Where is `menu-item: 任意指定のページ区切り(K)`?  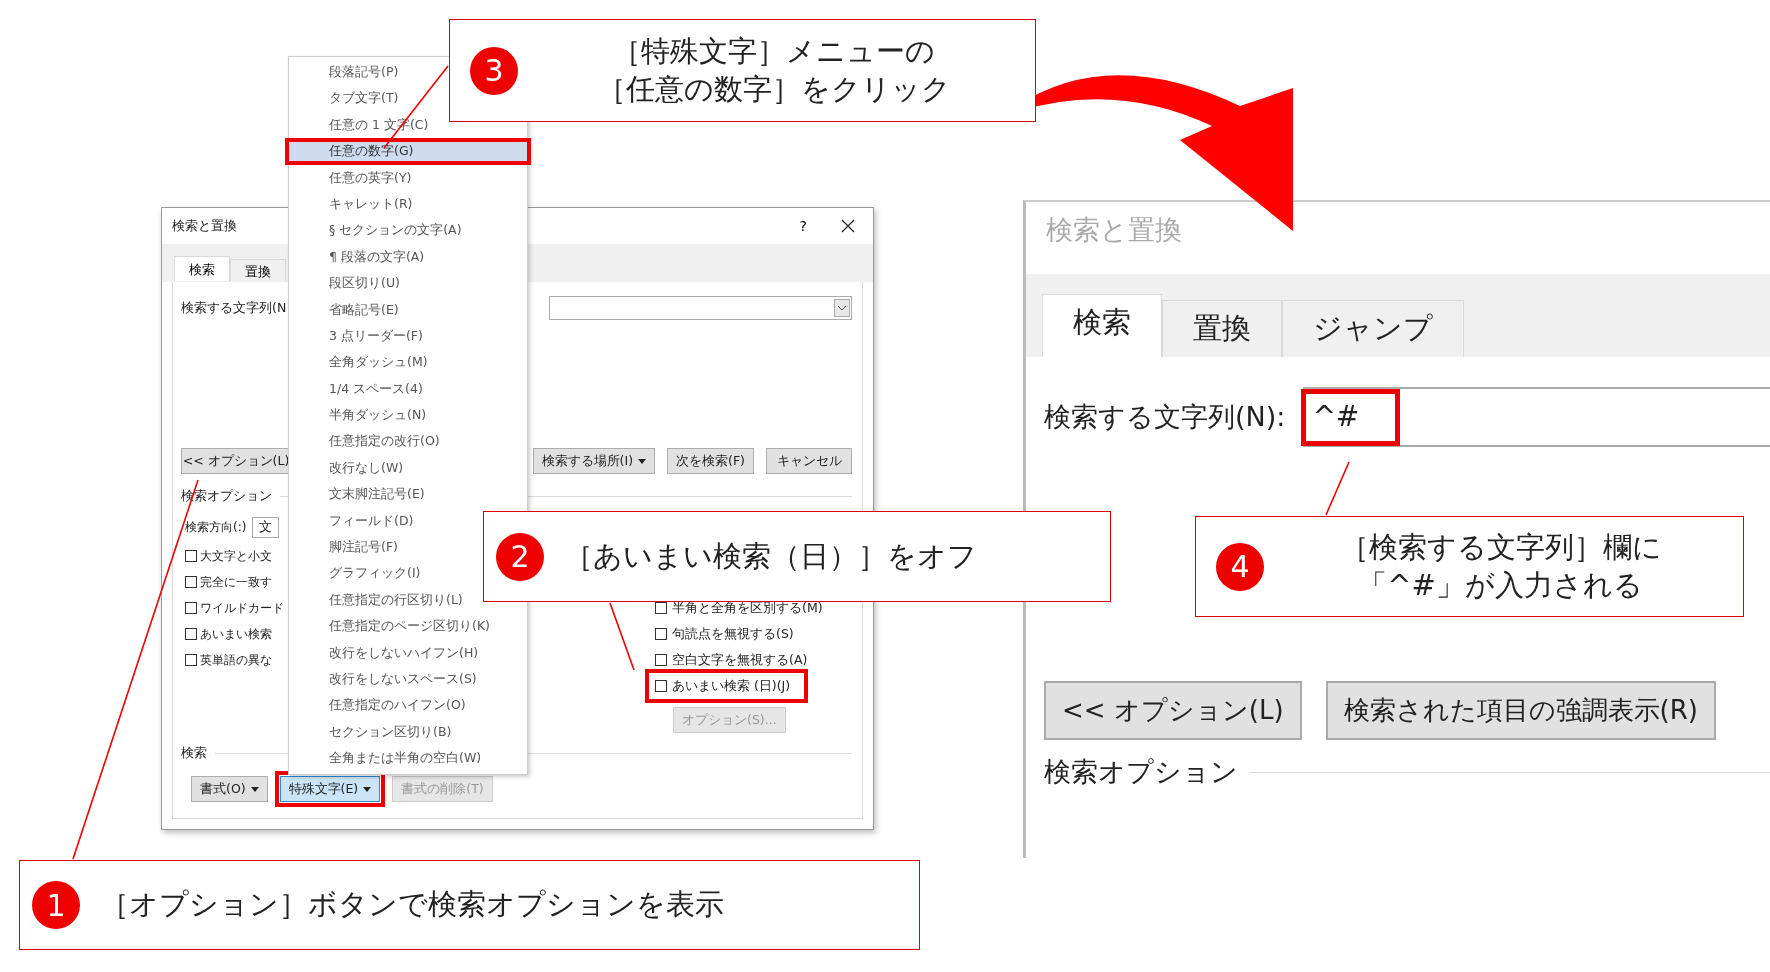 menu-item: 任意指定のページ区切り(K) is located at coordinates (409, 626).